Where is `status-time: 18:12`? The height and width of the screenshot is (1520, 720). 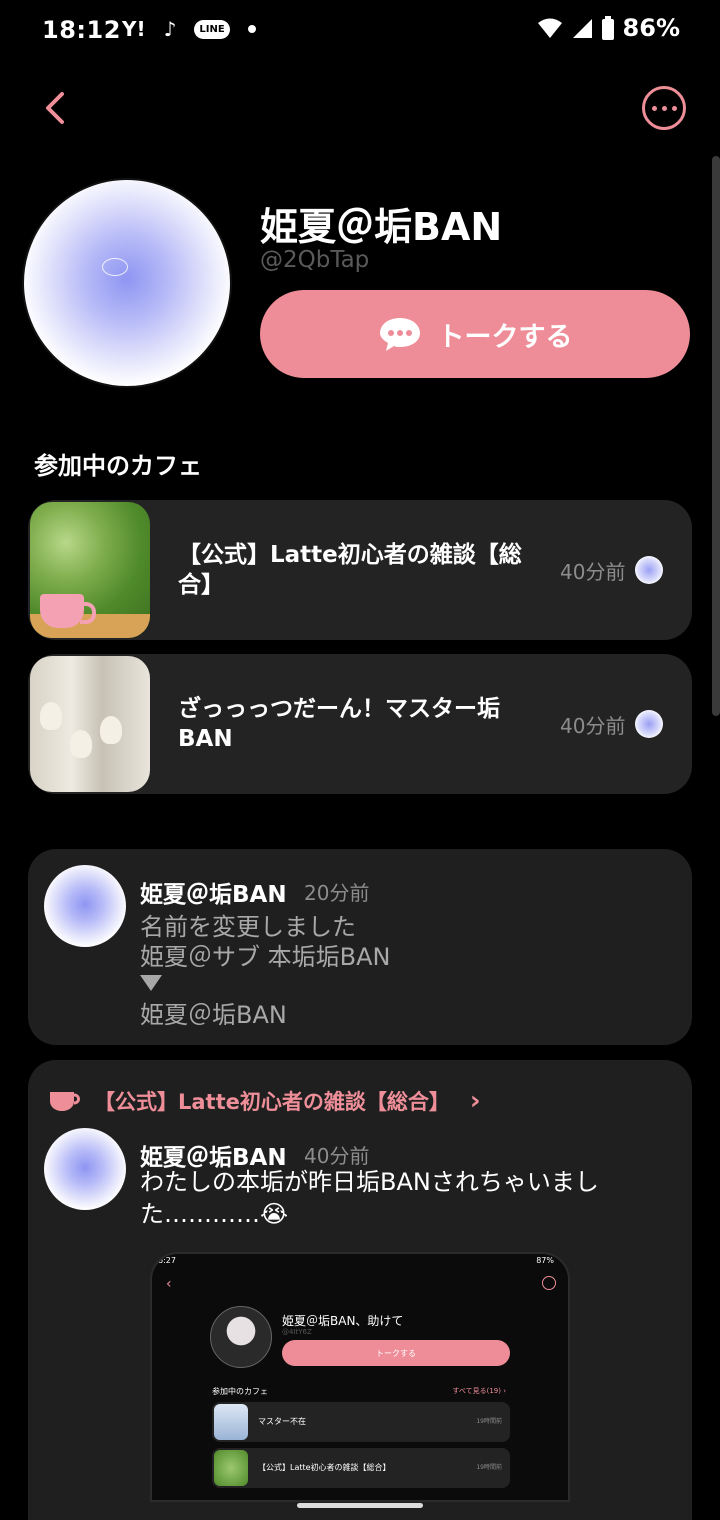
status-time: 18:12 is located at coordinates (81, 30).